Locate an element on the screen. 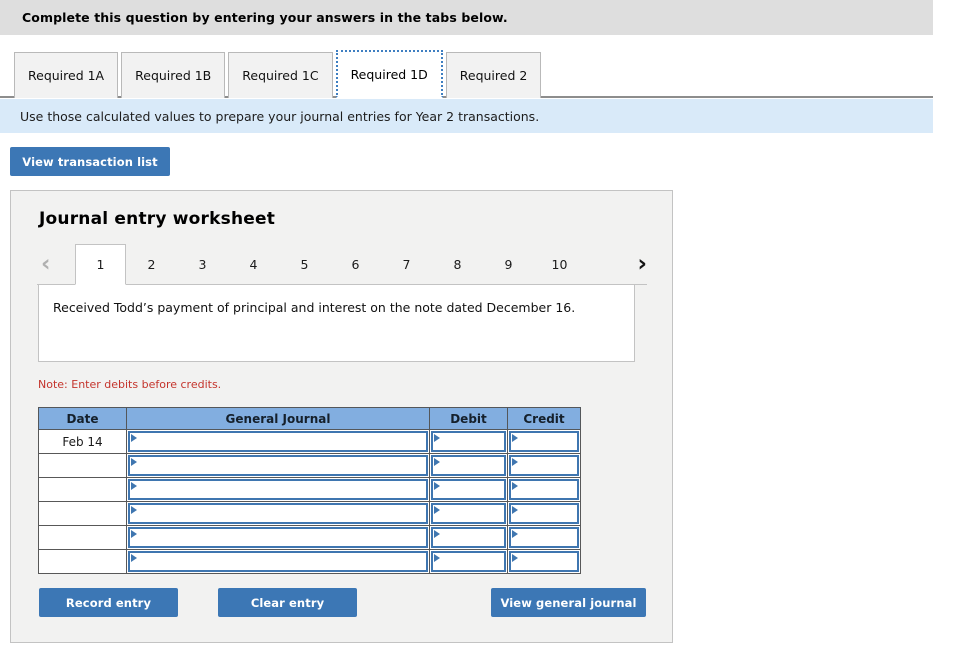  tab-required-2: Required 2 is located at coordinates (493, 75).